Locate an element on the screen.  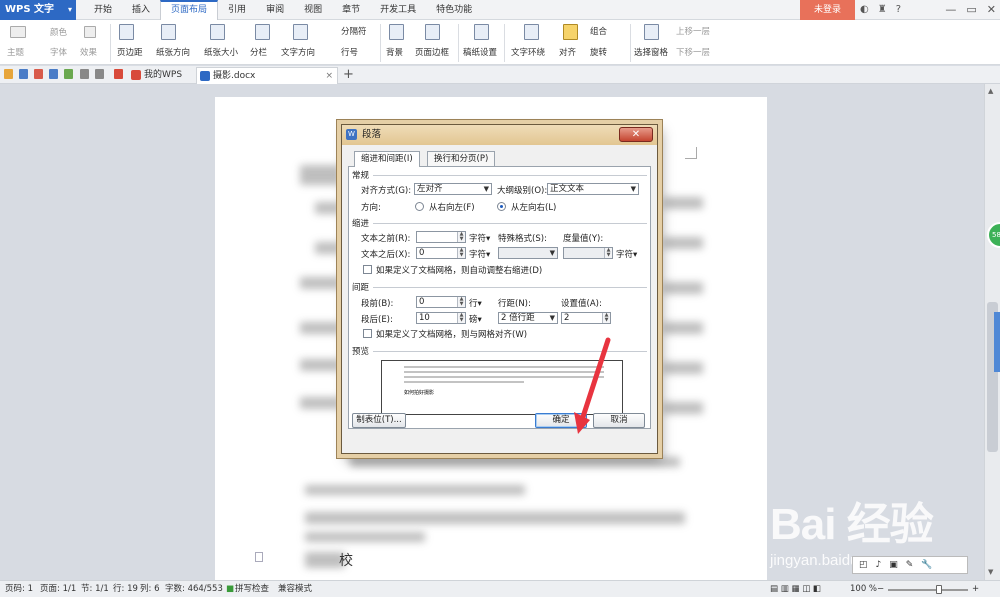
toolbar-icon: ✎ is located at coordinates (910, 565).